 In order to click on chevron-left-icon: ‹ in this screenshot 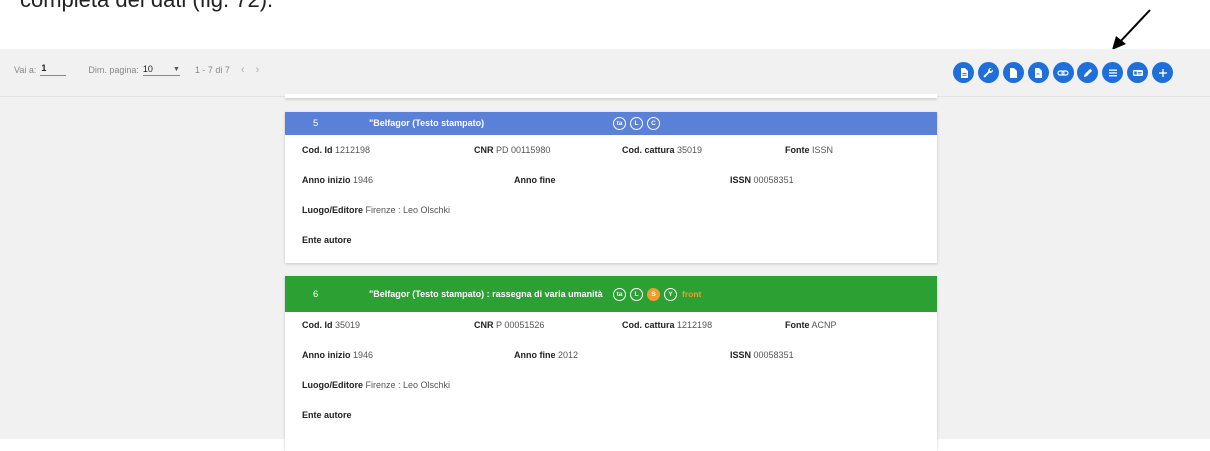, I will do `click(243, 70)`.